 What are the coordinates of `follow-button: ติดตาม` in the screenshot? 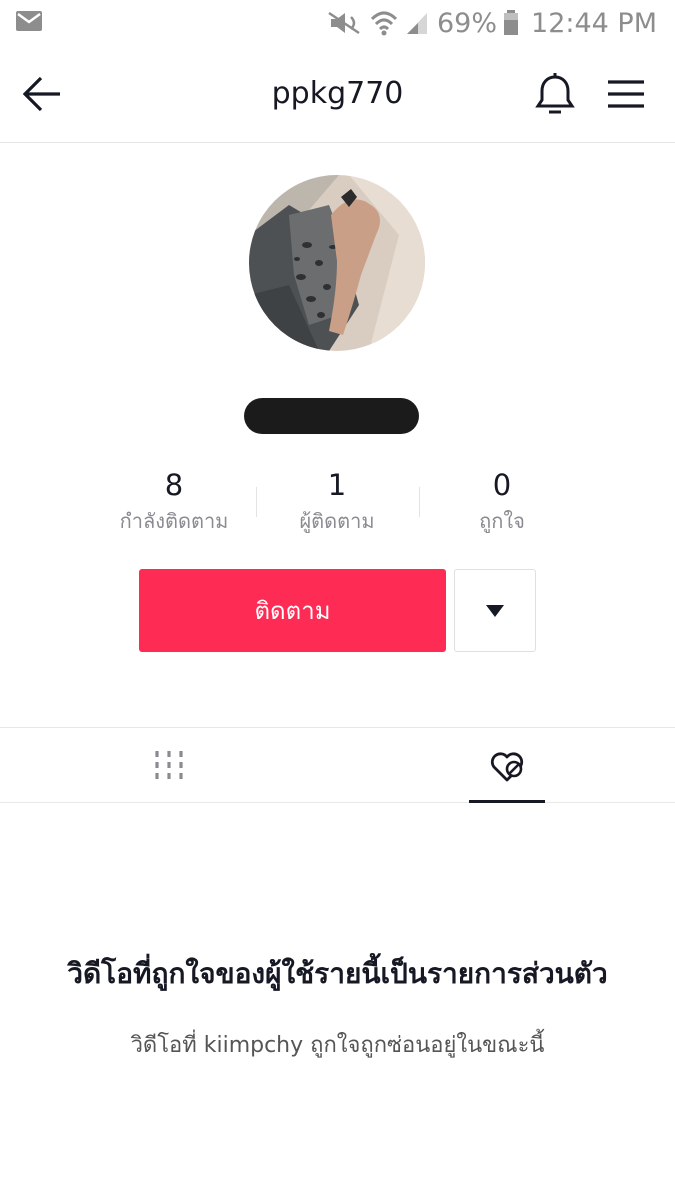 It's located at (292, 610).